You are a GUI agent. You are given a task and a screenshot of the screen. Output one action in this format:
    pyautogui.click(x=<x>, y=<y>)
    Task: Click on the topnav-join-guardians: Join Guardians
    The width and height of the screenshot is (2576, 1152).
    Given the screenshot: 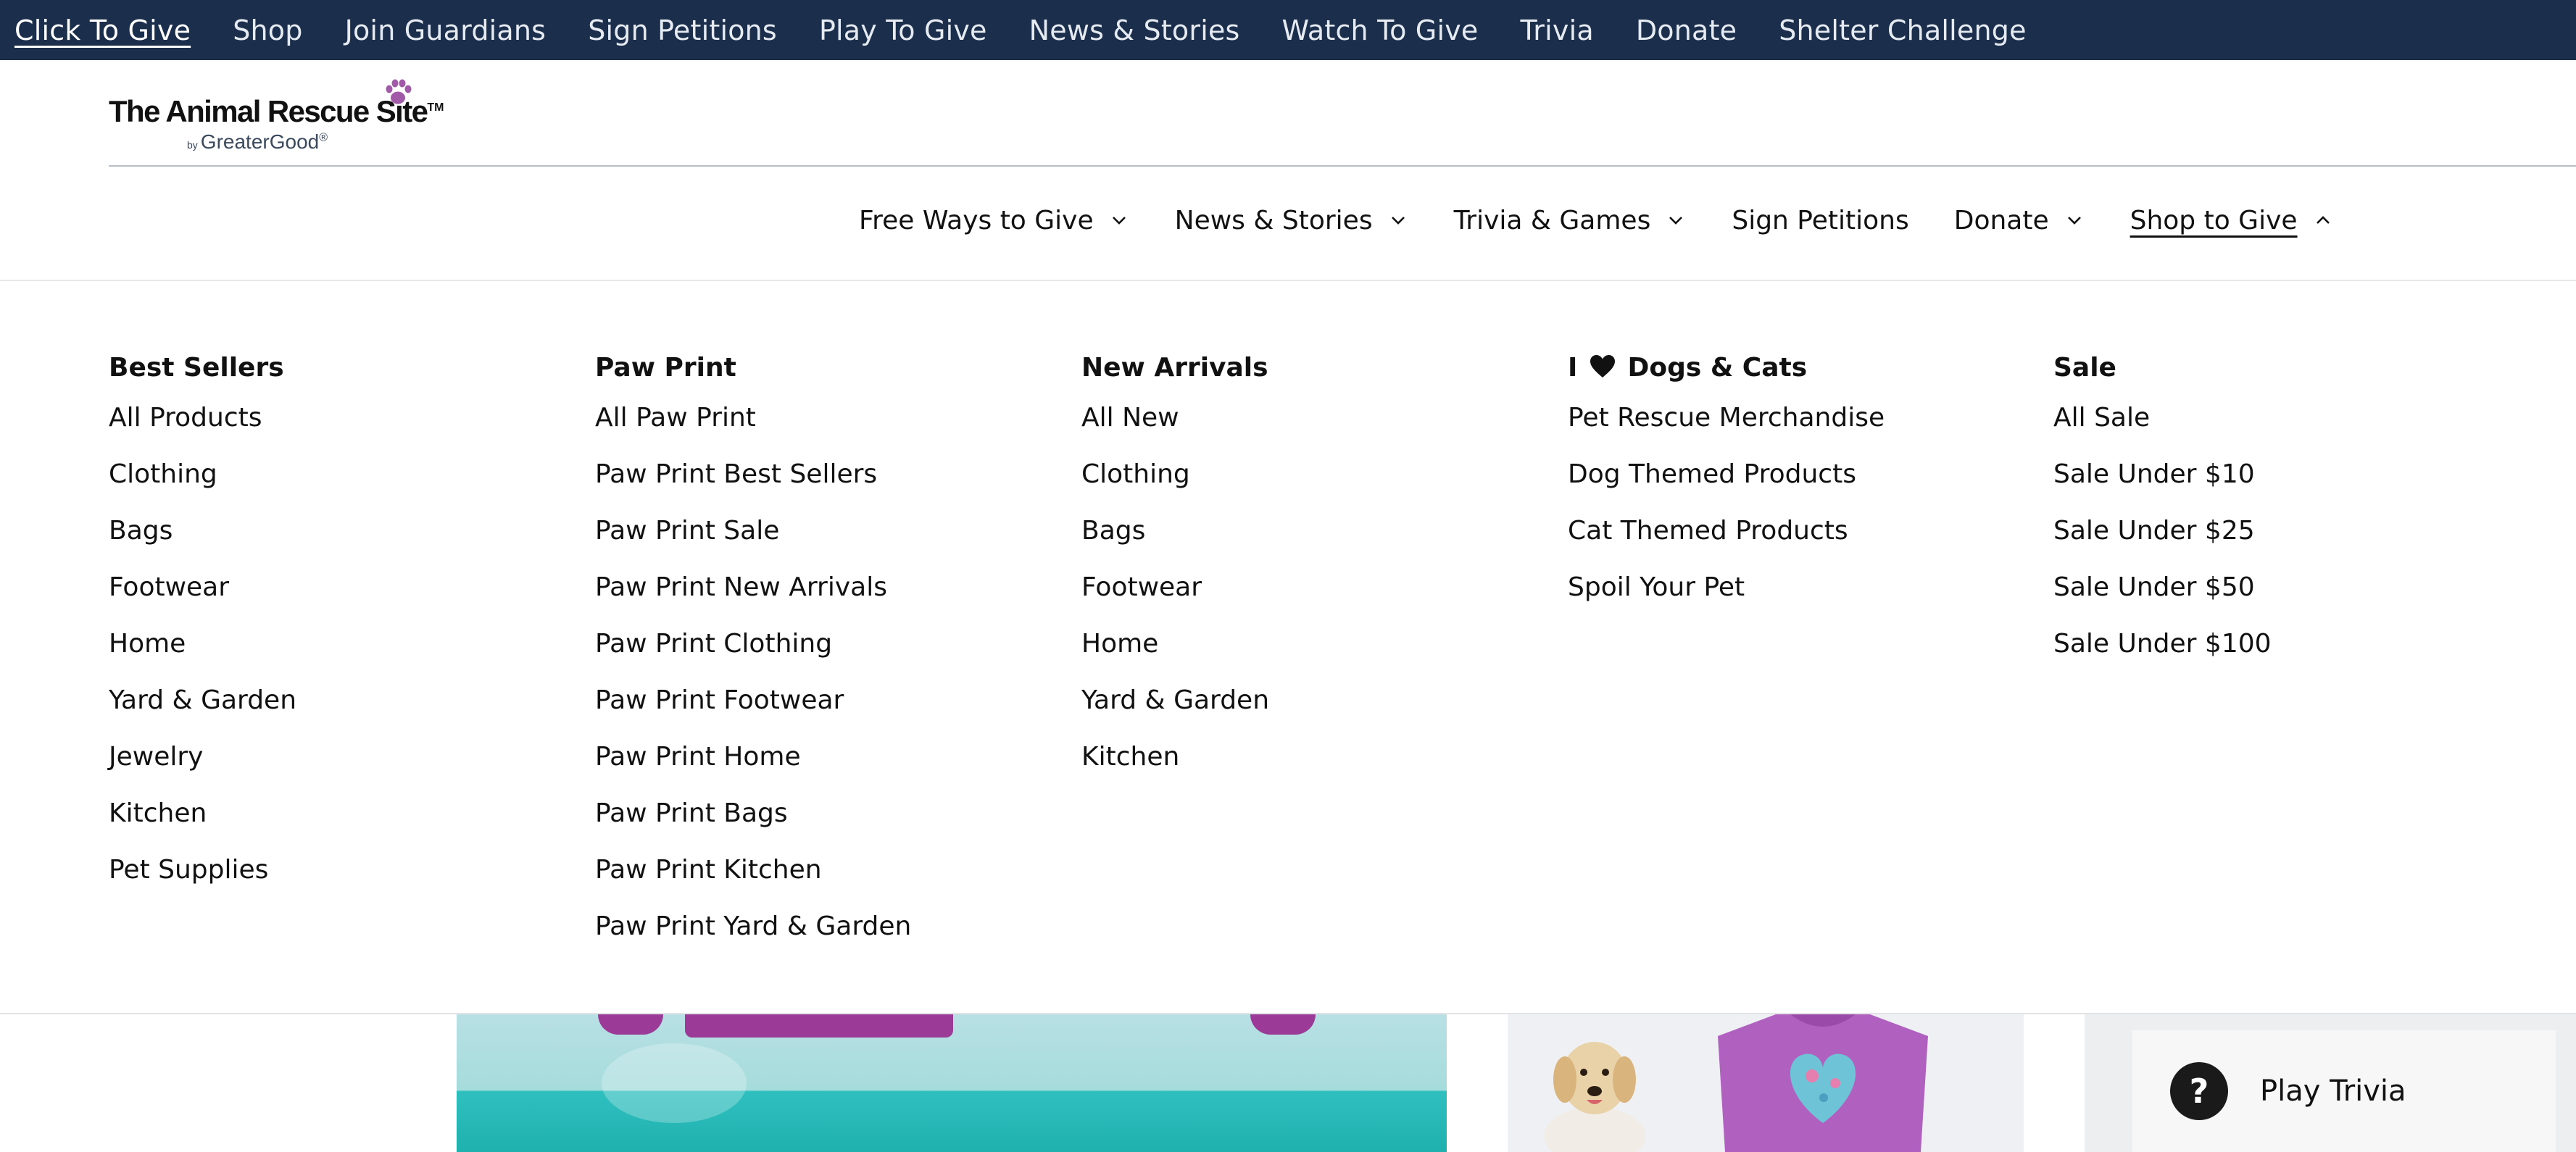 What is the action you would take?
    pyautogui.click(x=446, y=30)
    